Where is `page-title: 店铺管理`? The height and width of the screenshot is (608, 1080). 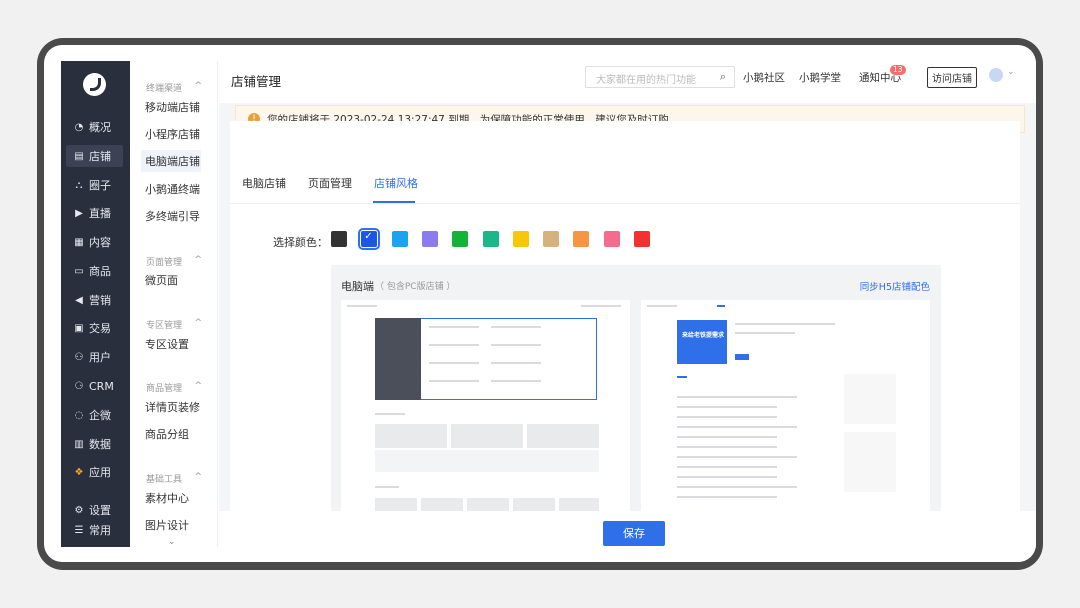
page-title: 店铺管理 is located at coordinates (256, 81).